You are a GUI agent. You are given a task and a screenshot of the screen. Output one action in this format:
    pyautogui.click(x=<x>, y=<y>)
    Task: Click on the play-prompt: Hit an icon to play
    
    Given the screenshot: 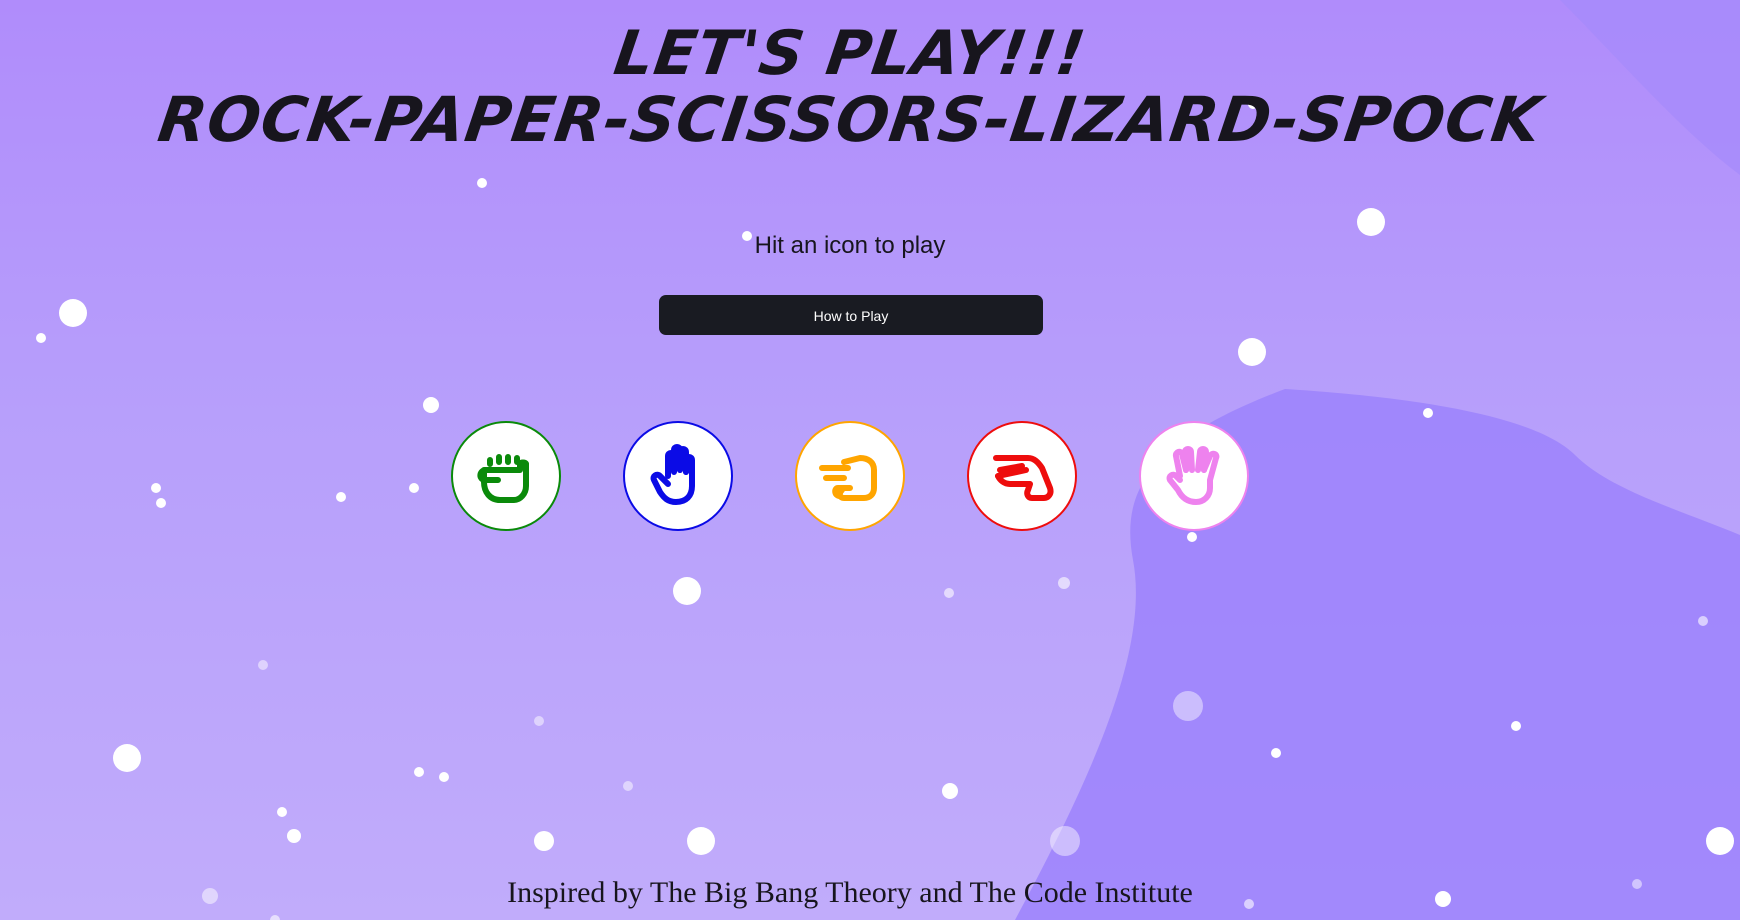 What is the action you would take?
    pyautogui.click(x=850, y=245)
    